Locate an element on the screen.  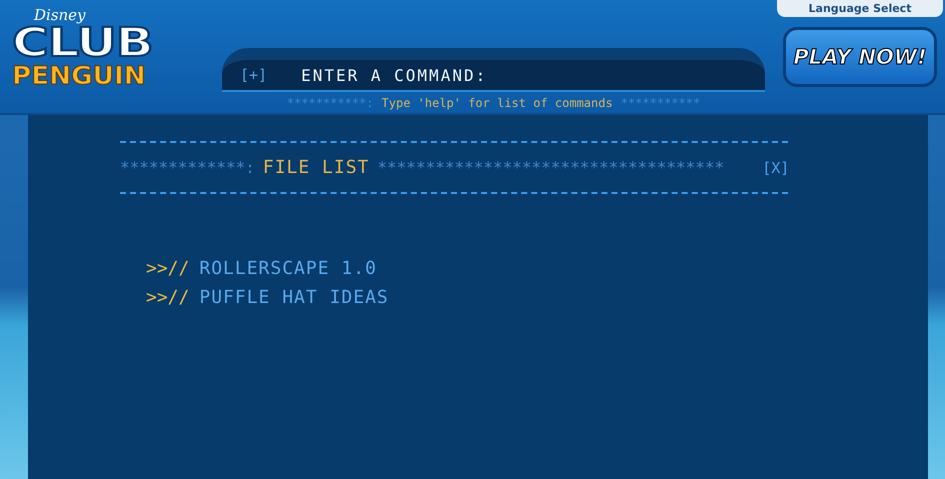
panel-title: FILE LIST is located at coordinates (316, 167).